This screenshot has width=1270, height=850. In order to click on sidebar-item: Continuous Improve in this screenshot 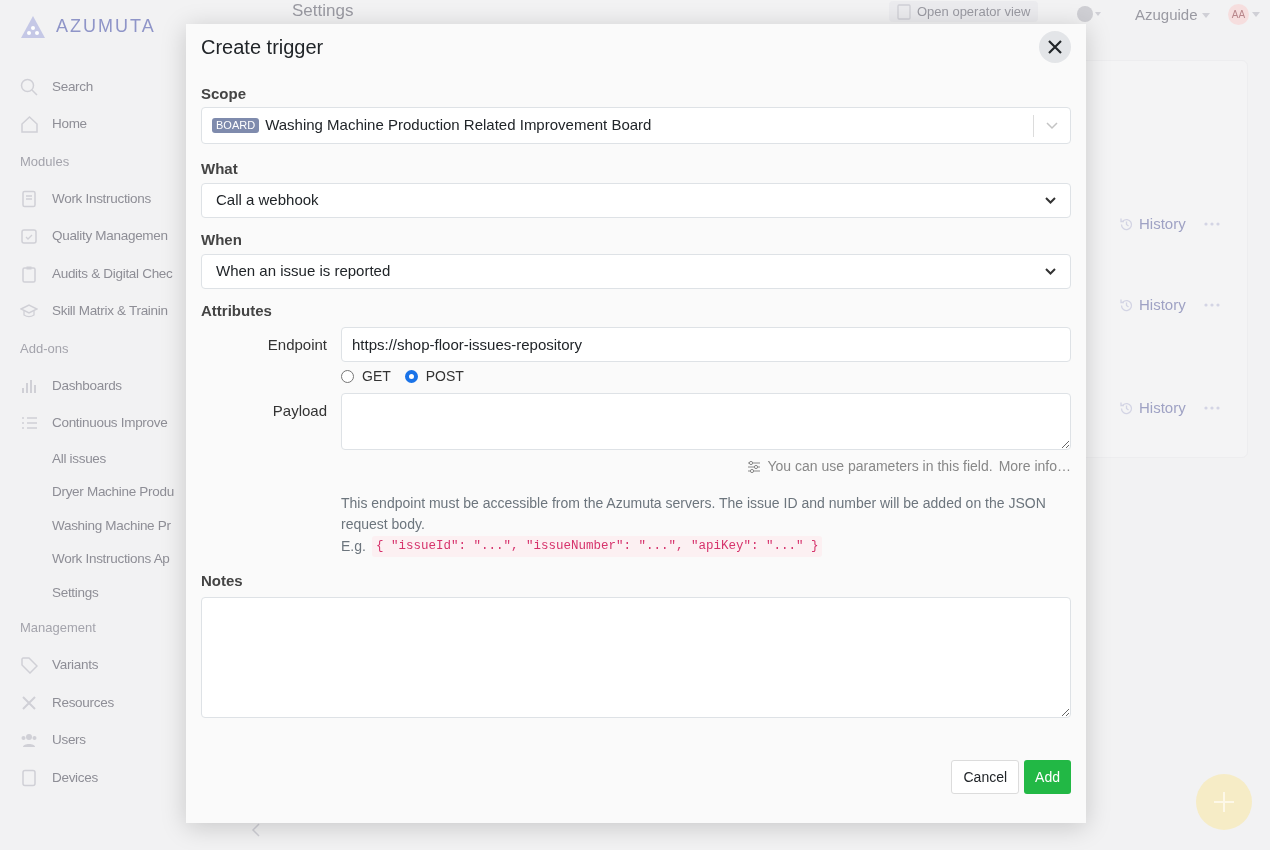, I will do `click(110, 423)`.